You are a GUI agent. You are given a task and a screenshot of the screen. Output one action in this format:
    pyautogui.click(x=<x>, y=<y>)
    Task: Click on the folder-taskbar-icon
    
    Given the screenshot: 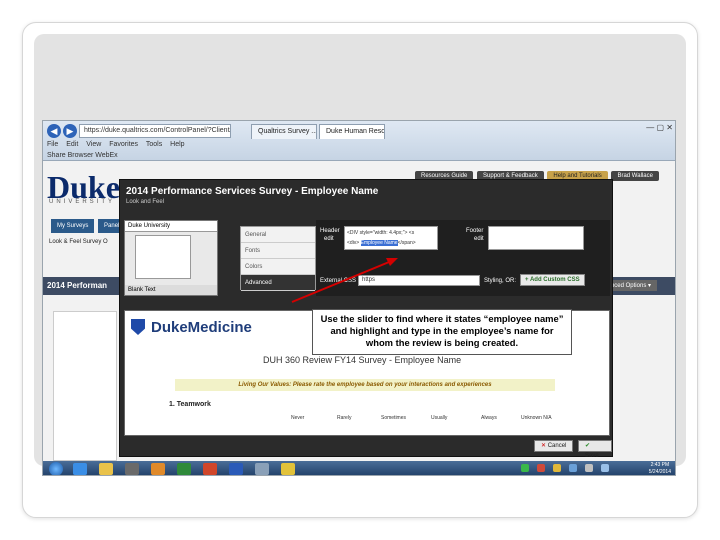 What is the action you would take?
    pyautogui.click(x=288, y=469)
    